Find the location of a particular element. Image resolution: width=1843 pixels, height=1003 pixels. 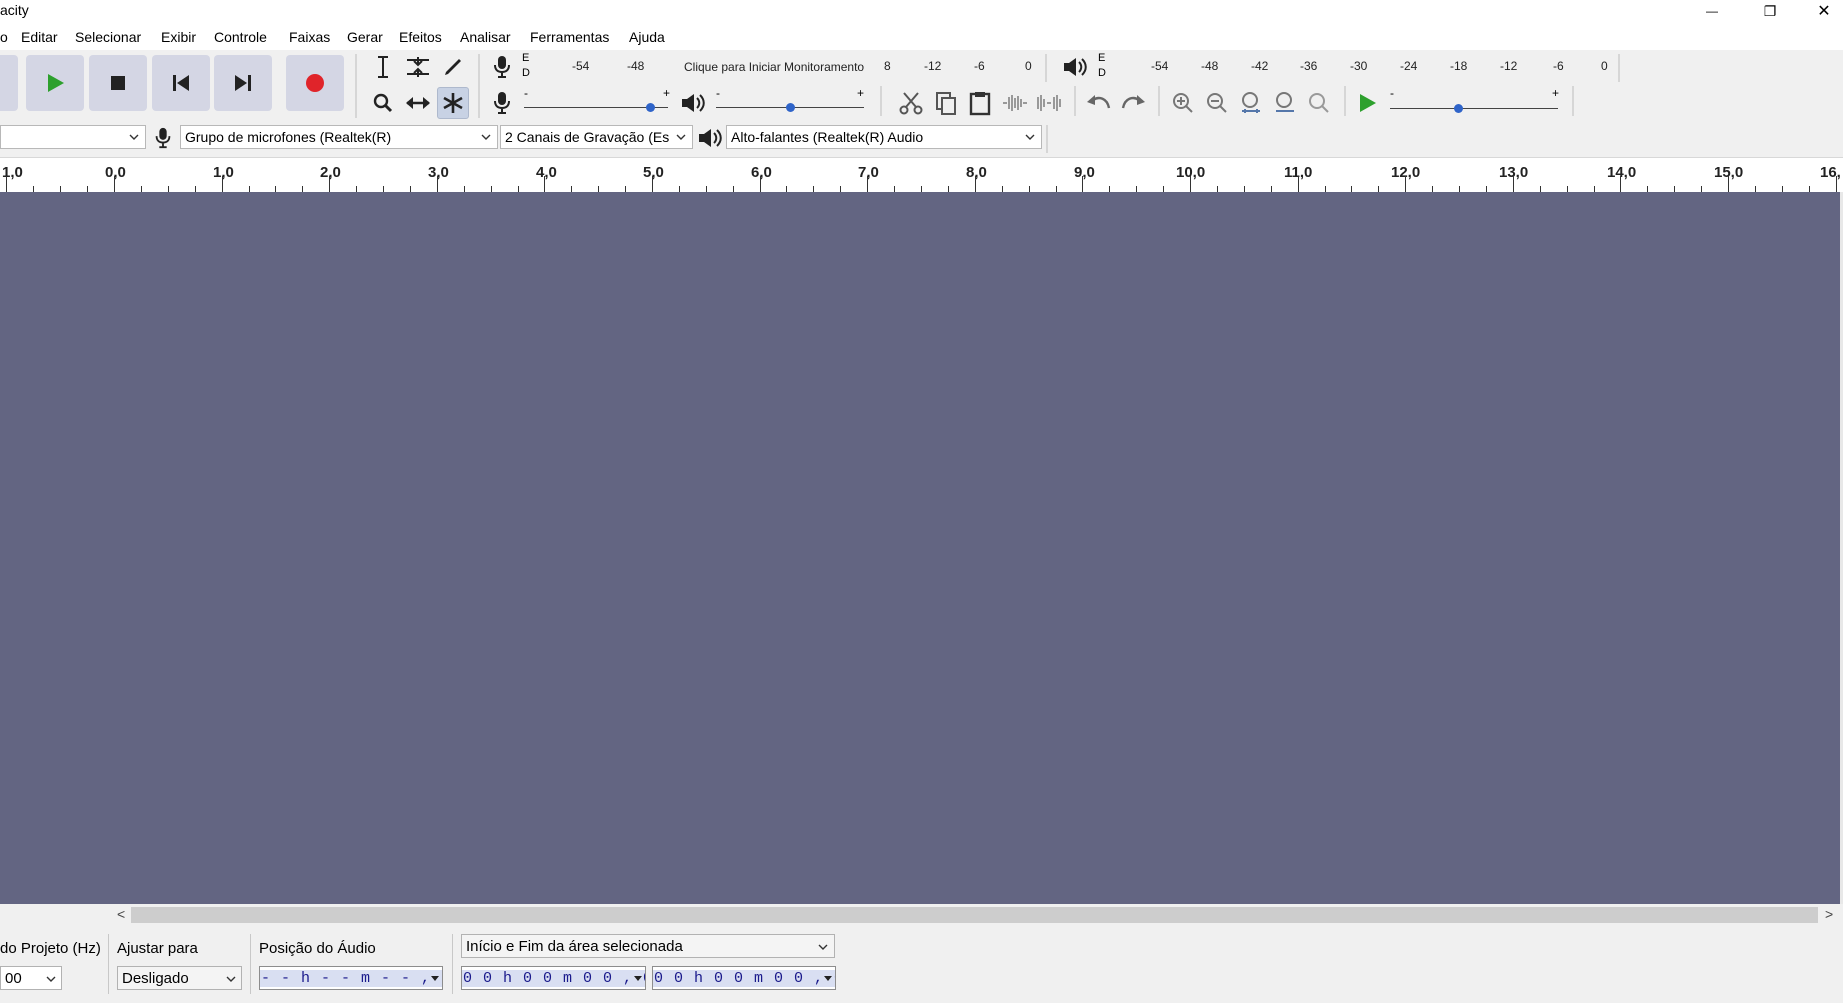

play-icon is located at coordinates (56, 83).